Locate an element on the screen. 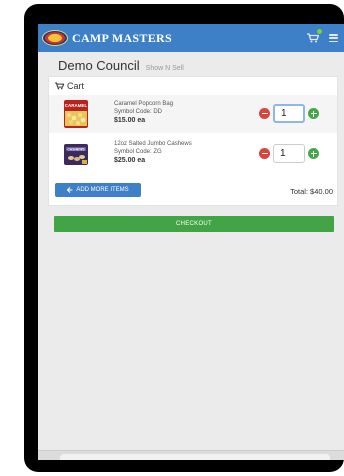 The width and height of the screenshot is (344, 476). cart-header-icon is located at coordinates (59, 86).